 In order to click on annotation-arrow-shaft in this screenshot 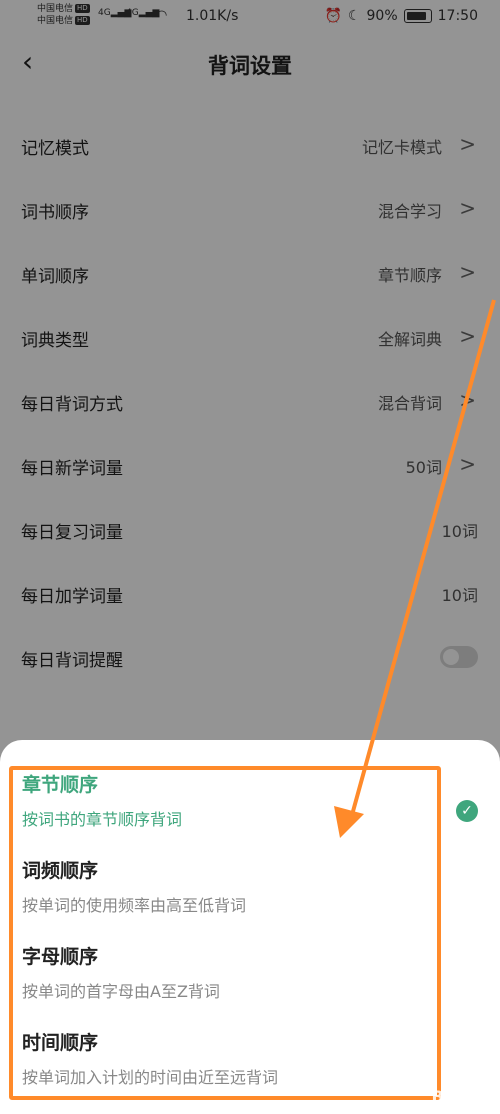, I will do `click(423, 557)`.